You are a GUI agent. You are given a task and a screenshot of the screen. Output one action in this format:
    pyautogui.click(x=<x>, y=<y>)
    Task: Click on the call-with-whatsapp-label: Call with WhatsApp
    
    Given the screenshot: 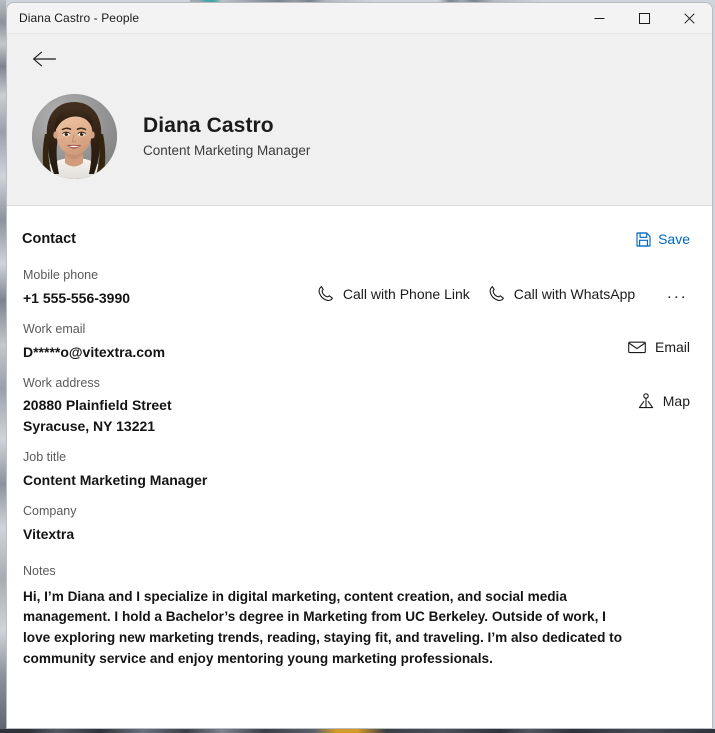 What is the action you would take?
    pyautogui.click(x=574, y=293)
    